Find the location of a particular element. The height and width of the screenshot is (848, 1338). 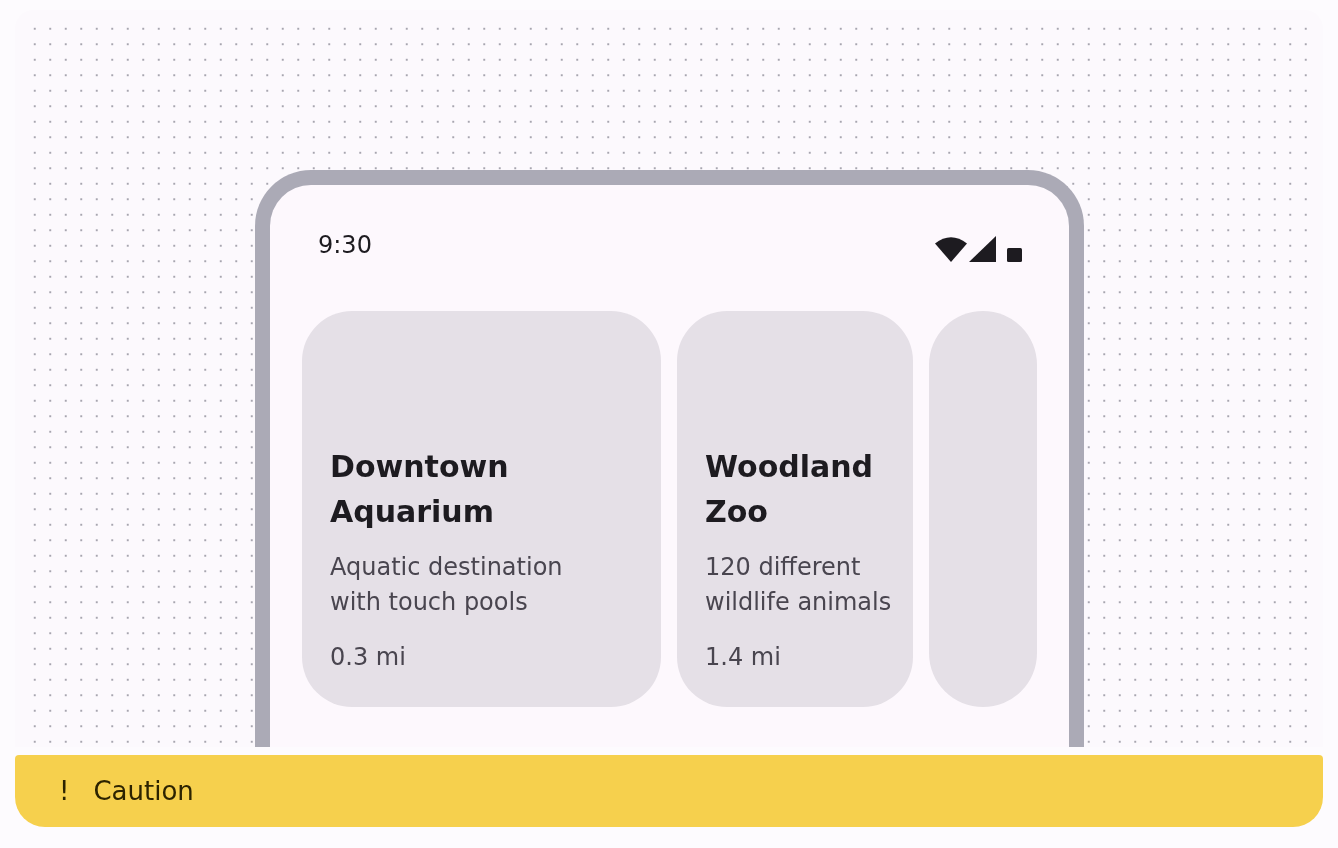

card-distance: 0.3 mi is located at coordinates (368, 657).